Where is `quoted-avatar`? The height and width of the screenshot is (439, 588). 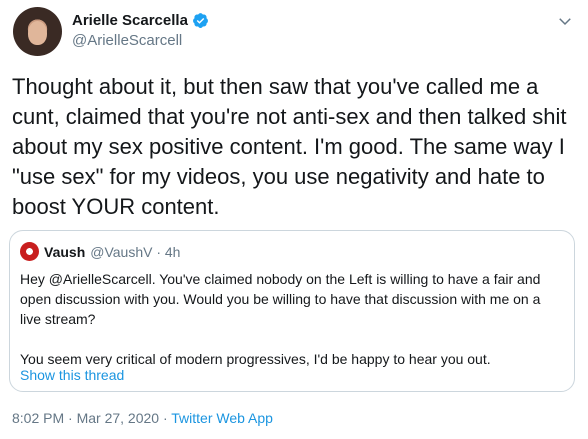
quoted-avatar is located at coordinates (29, 251).